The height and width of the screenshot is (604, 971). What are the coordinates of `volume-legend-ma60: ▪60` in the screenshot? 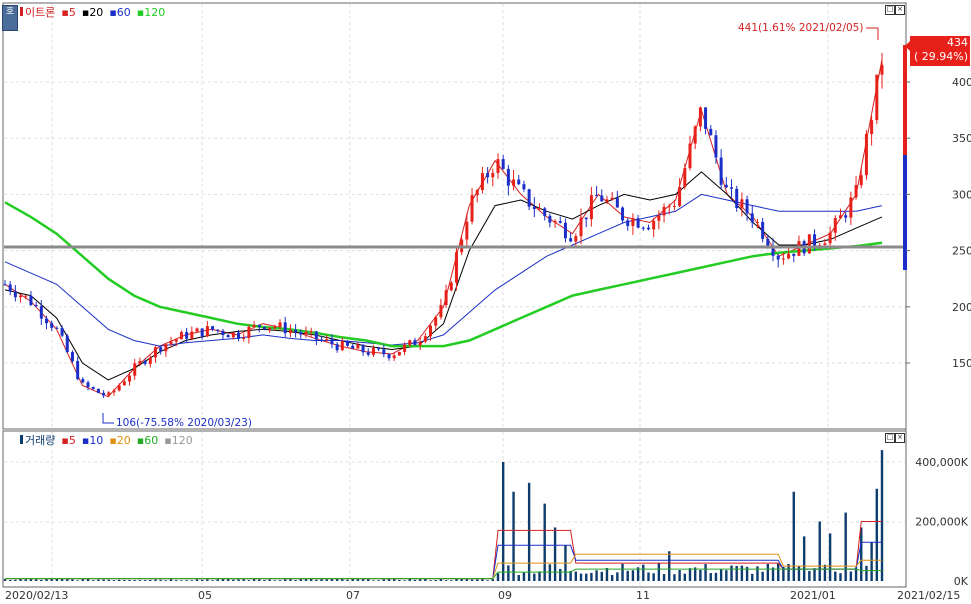 It's located at (147, 440).